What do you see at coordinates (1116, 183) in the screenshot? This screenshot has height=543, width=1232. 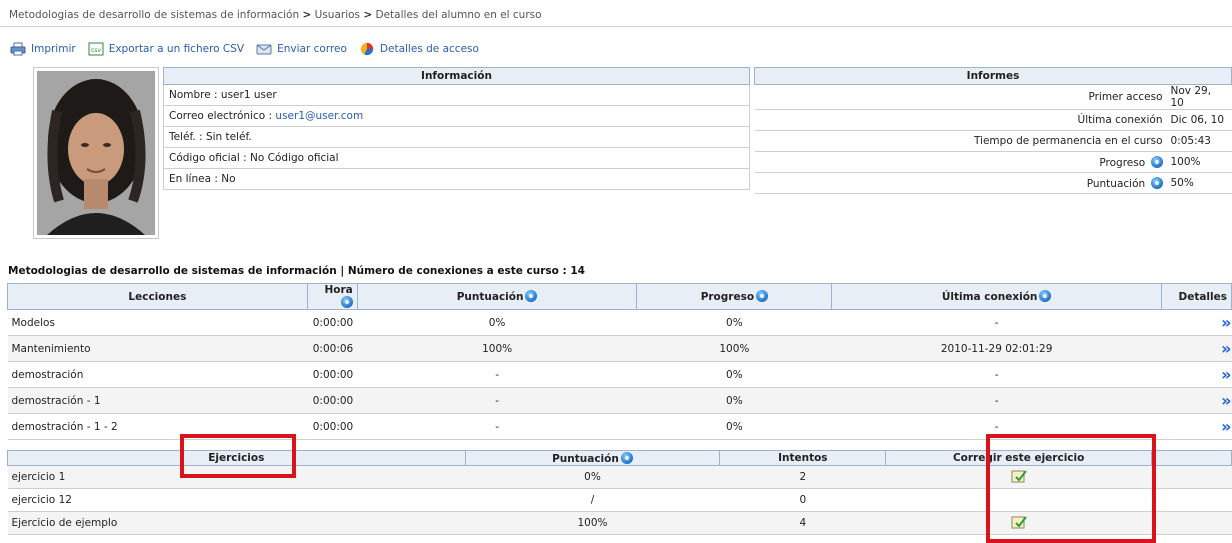 I see `report-label: Puntuación` at bounding box center [1116, 183].